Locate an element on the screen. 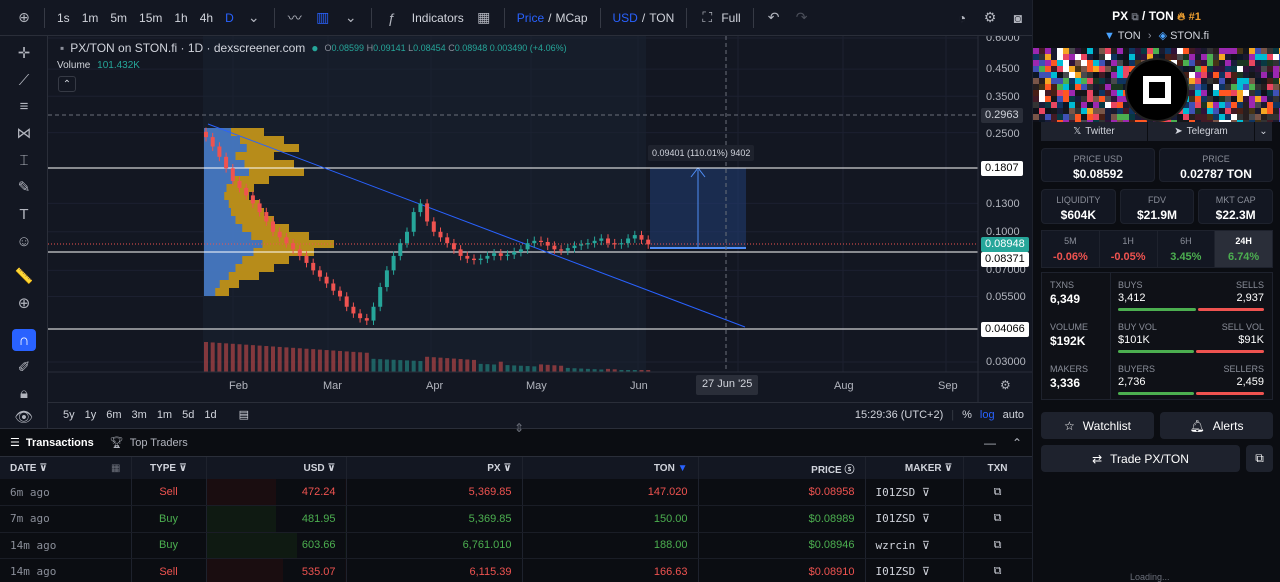 This screenshot has width=1280, height=582. expand-icon: ⌃ is located at coordinates (1017, 443).